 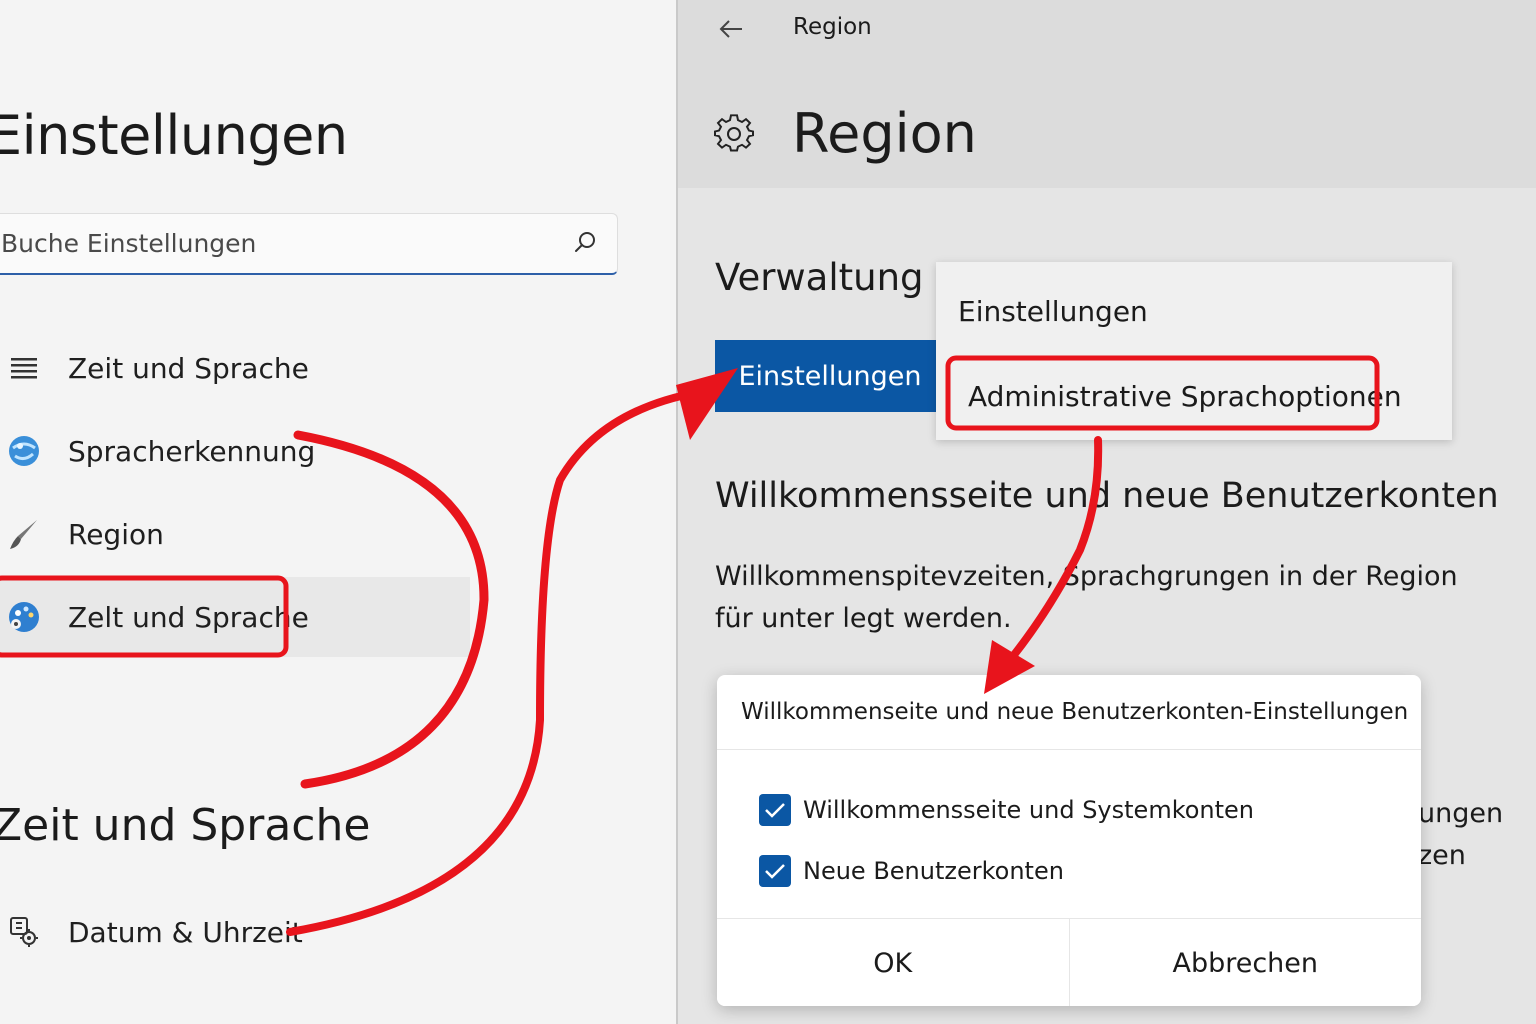 What do you see at coordinates (830, 376) in the screenshot?
I see `settings-button: Einstellungen` at bounding box center [830, 376].